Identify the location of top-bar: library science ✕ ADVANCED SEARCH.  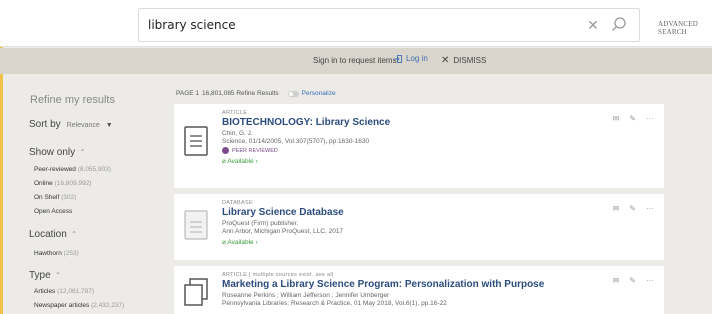
(356, 23).